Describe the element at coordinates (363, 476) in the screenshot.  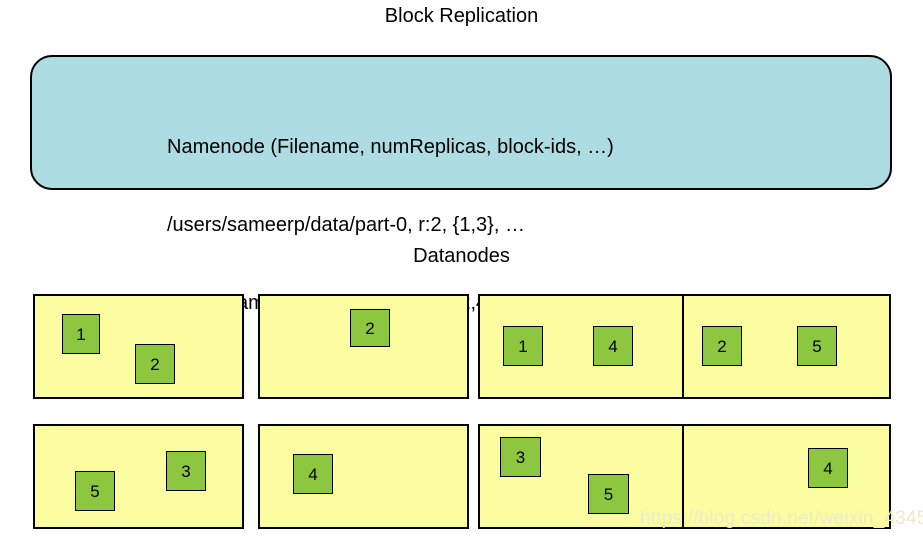
I see `datanode-6: 4` at that location.